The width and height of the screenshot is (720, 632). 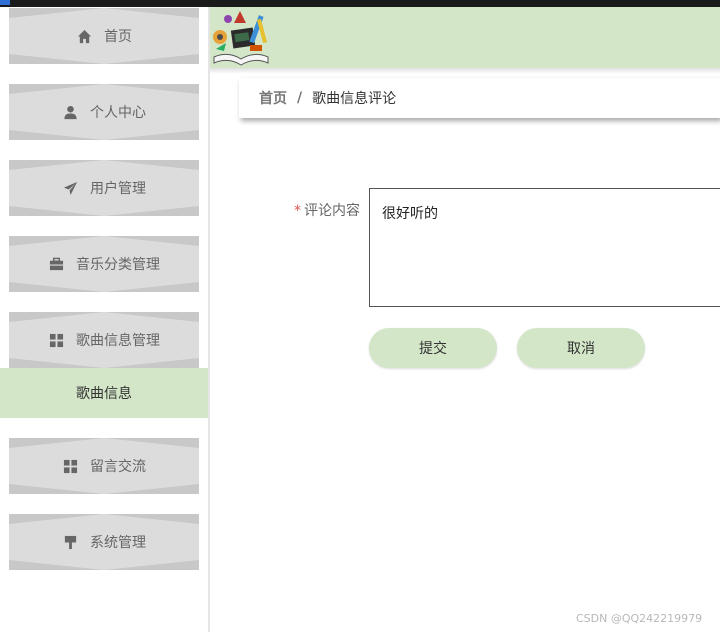 I want to click on sidebar-item-label: 首页, so click(x=118, y=37).